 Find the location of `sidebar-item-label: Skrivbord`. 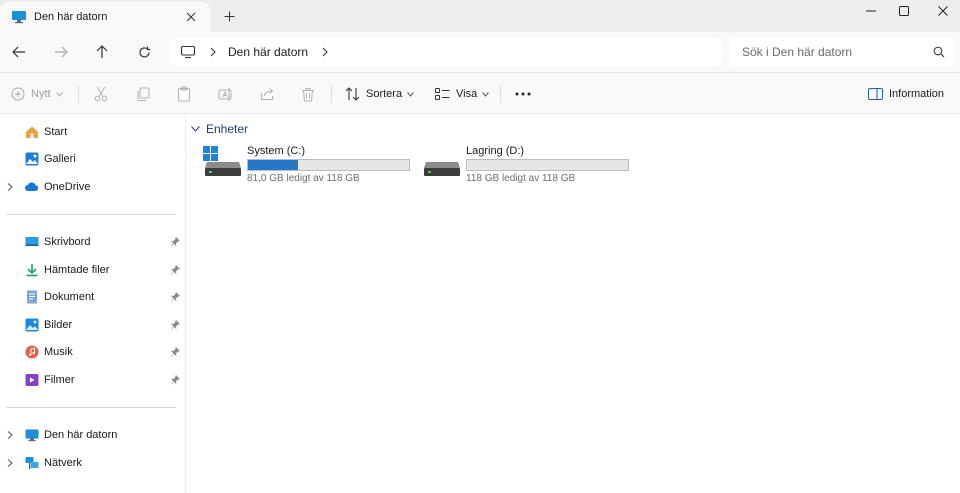

sidebar-item-label: Skrivbord is located at coordinates (67, 242).